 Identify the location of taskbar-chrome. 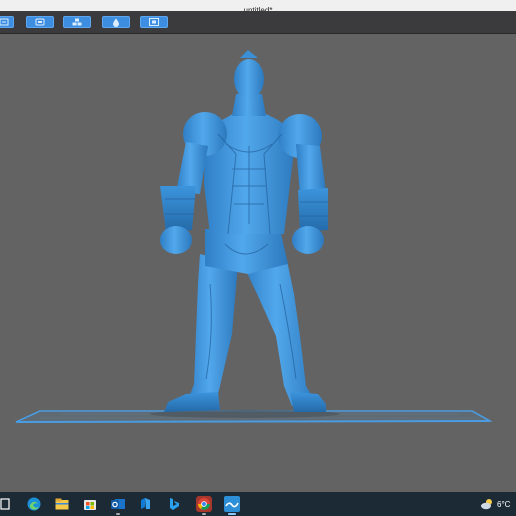
(204, 505).